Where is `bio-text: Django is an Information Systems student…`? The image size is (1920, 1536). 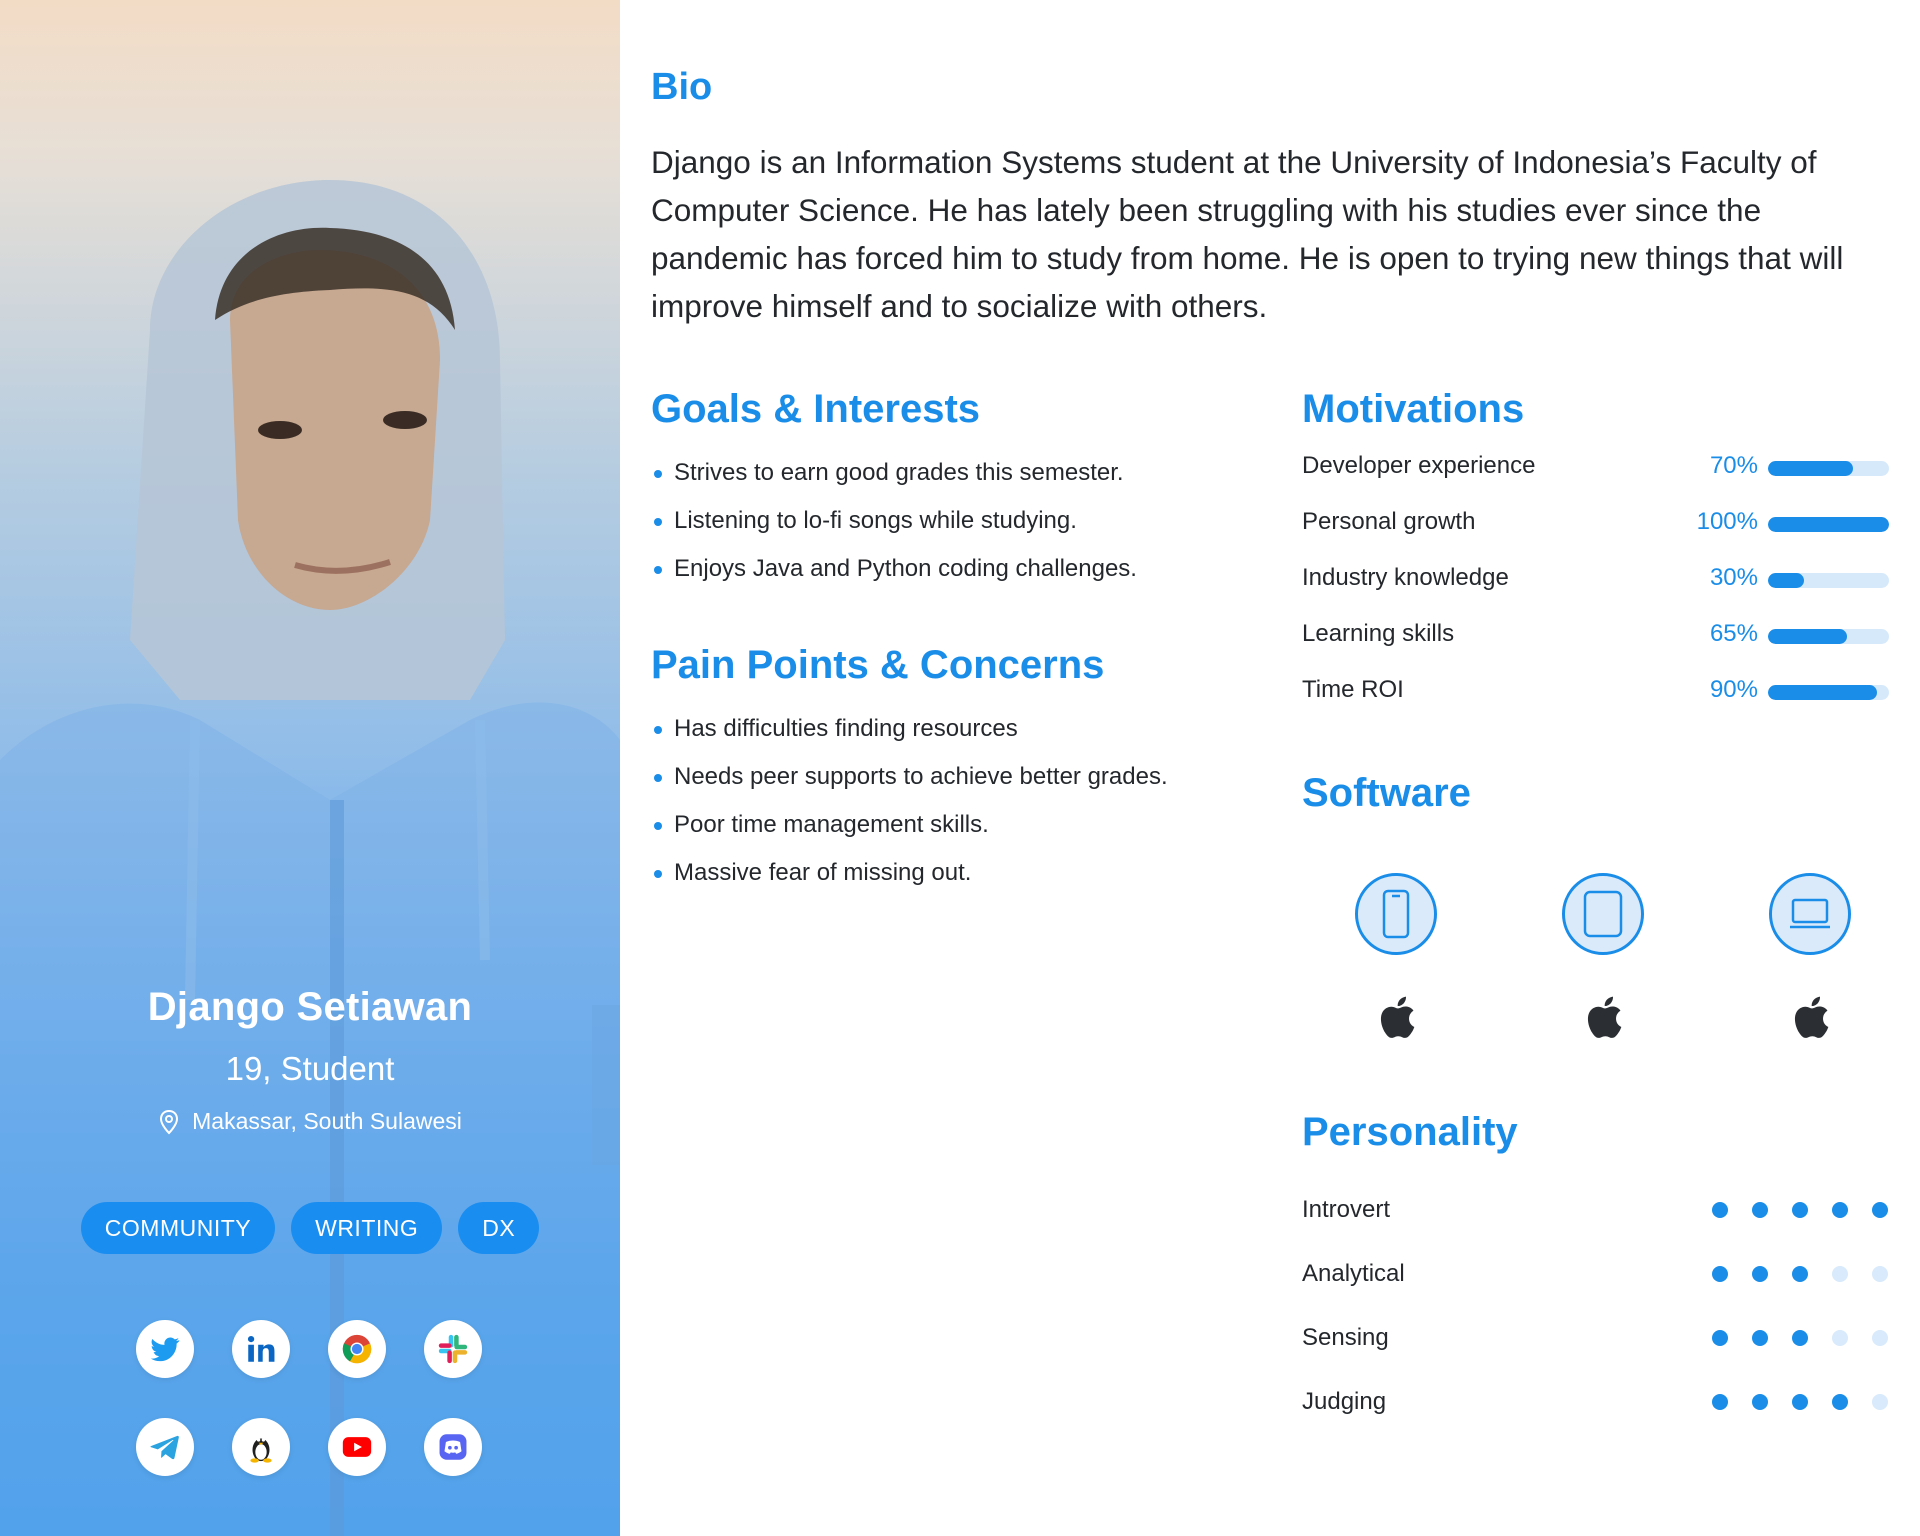
bio-text: Django is an Information Systems student… is located at coordinates (1247, 234).